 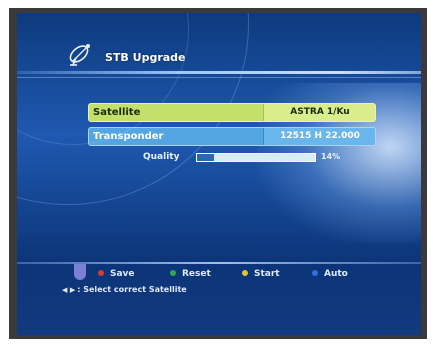 I want to click on quality-bar, so click(x=256, y=157).